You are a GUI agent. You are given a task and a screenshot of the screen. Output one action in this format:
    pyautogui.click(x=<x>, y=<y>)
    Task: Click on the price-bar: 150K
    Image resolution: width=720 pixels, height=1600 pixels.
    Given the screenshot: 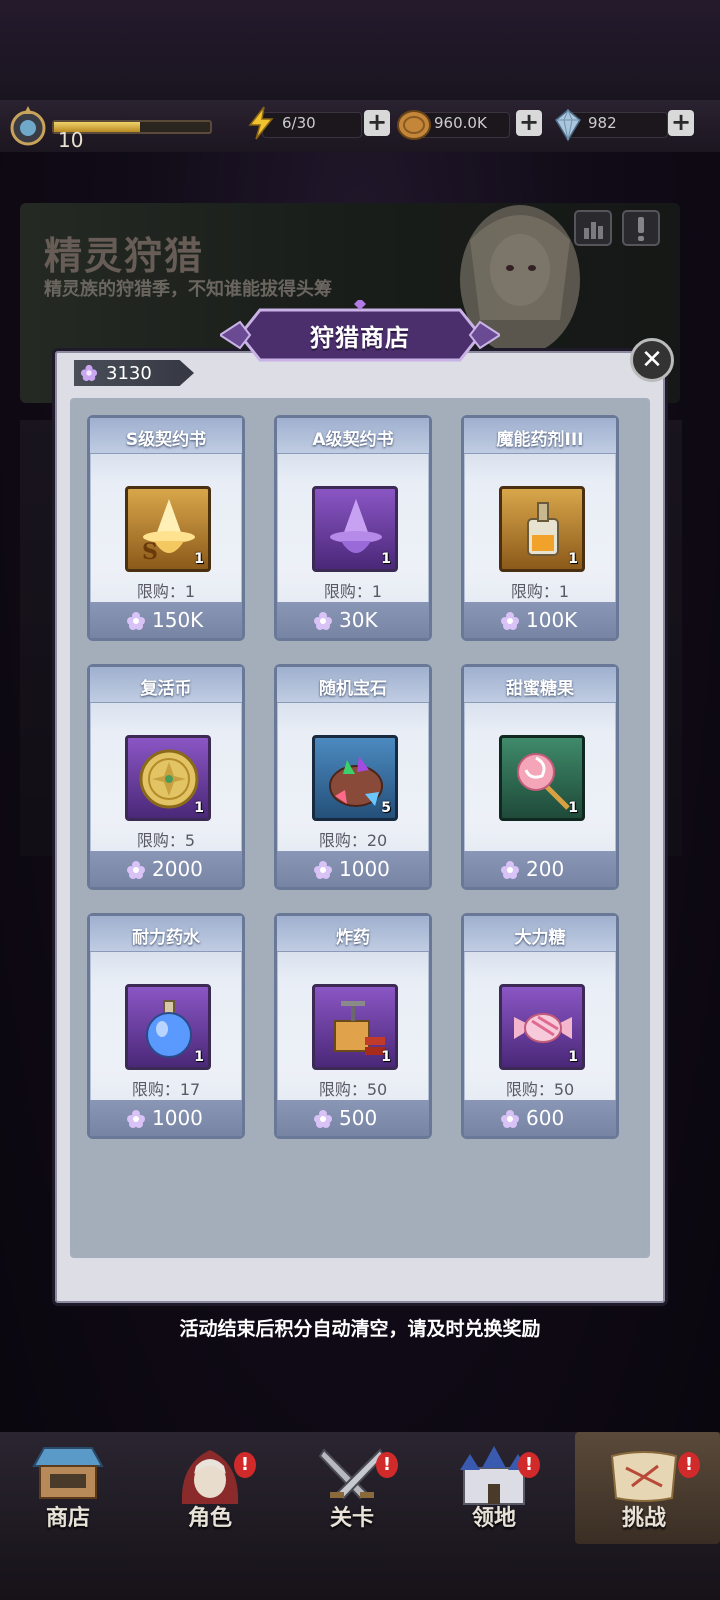 What is the action you would take?
    pyautogui.click(x=166, y=620)
    